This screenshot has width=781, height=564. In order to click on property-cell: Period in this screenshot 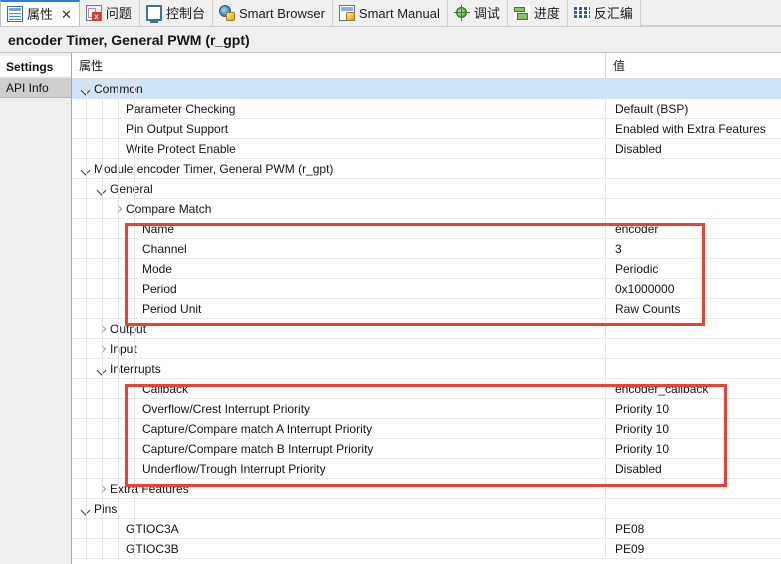, I will do `click(339, 288)`.